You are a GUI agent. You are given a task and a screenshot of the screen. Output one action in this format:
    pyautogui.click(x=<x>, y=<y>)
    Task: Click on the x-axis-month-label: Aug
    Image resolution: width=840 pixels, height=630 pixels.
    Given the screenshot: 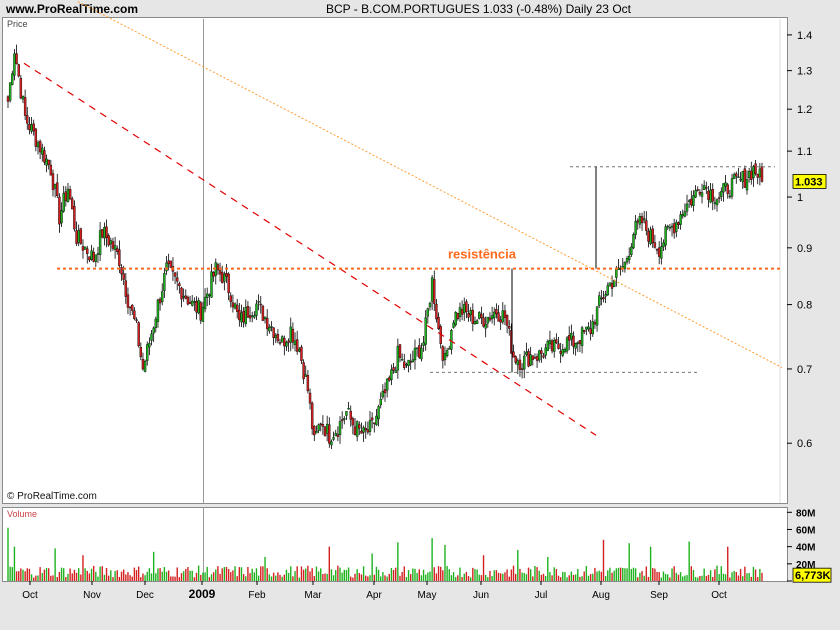 What is the action you would take?
    pyautogui.click(x=601, y=595)
    